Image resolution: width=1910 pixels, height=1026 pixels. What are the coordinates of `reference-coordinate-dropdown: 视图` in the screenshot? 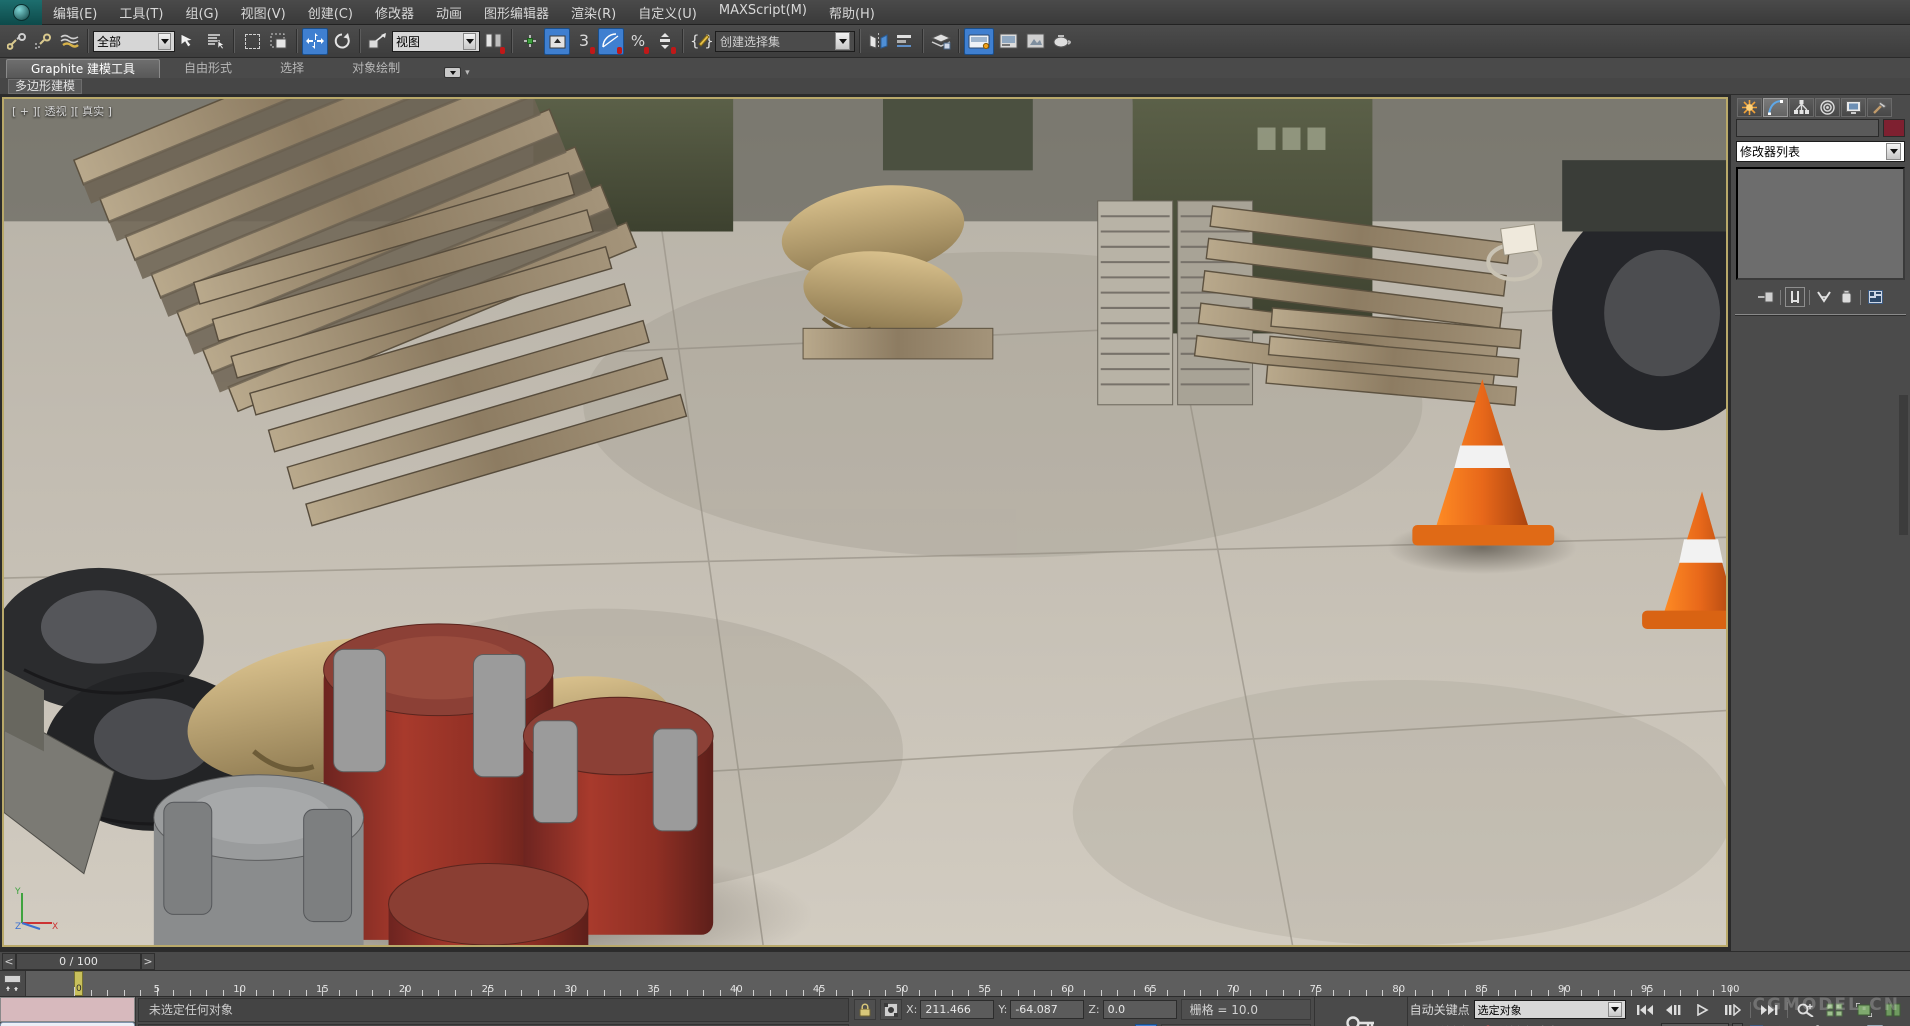 It's located at (436, 41).